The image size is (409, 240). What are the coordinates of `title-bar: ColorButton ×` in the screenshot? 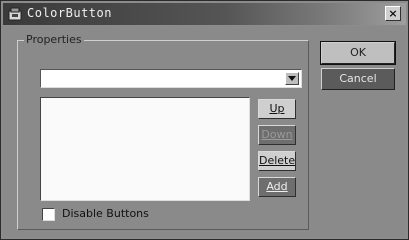 It's located at (204, 14).